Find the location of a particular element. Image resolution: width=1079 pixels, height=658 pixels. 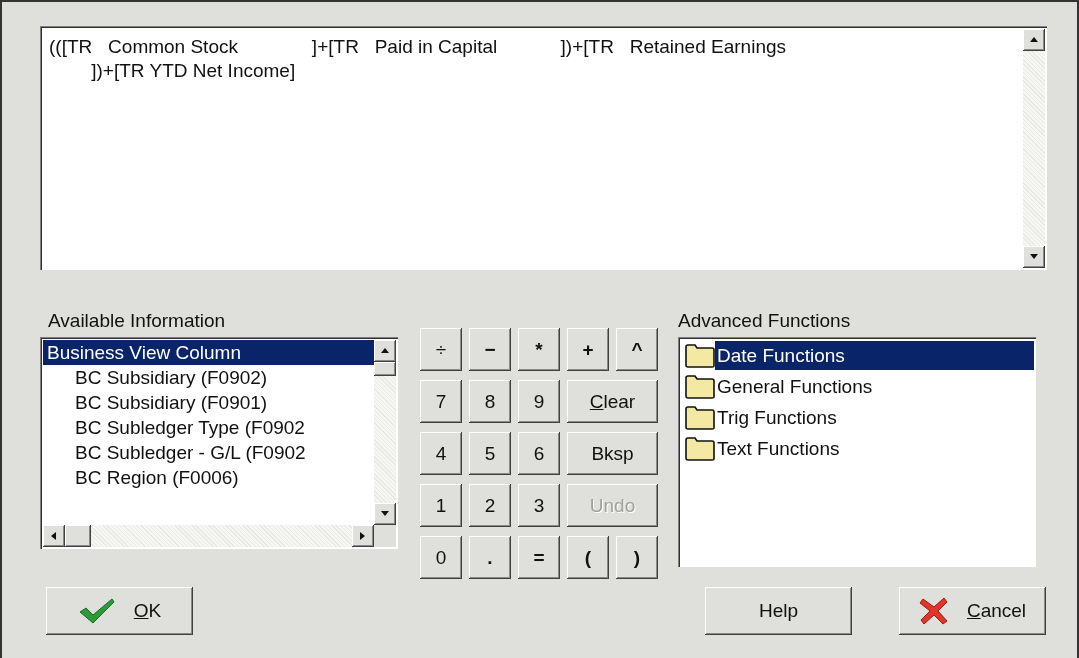

keypad-key: . is located at coordinates (490, 557).